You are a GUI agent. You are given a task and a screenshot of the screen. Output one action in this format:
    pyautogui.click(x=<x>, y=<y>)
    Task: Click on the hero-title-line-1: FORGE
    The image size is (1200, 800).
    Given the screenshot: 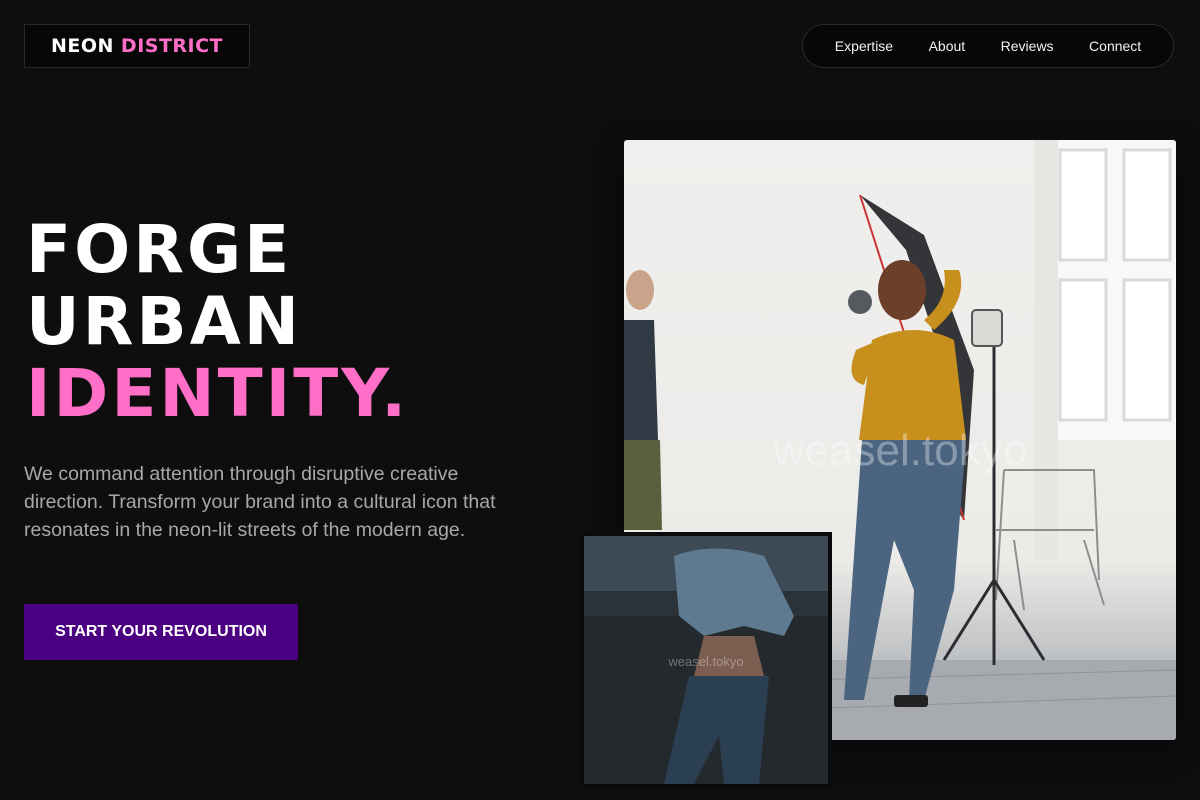 What is the action you would take?
    pyautogui.click(x=159, y=249)
    